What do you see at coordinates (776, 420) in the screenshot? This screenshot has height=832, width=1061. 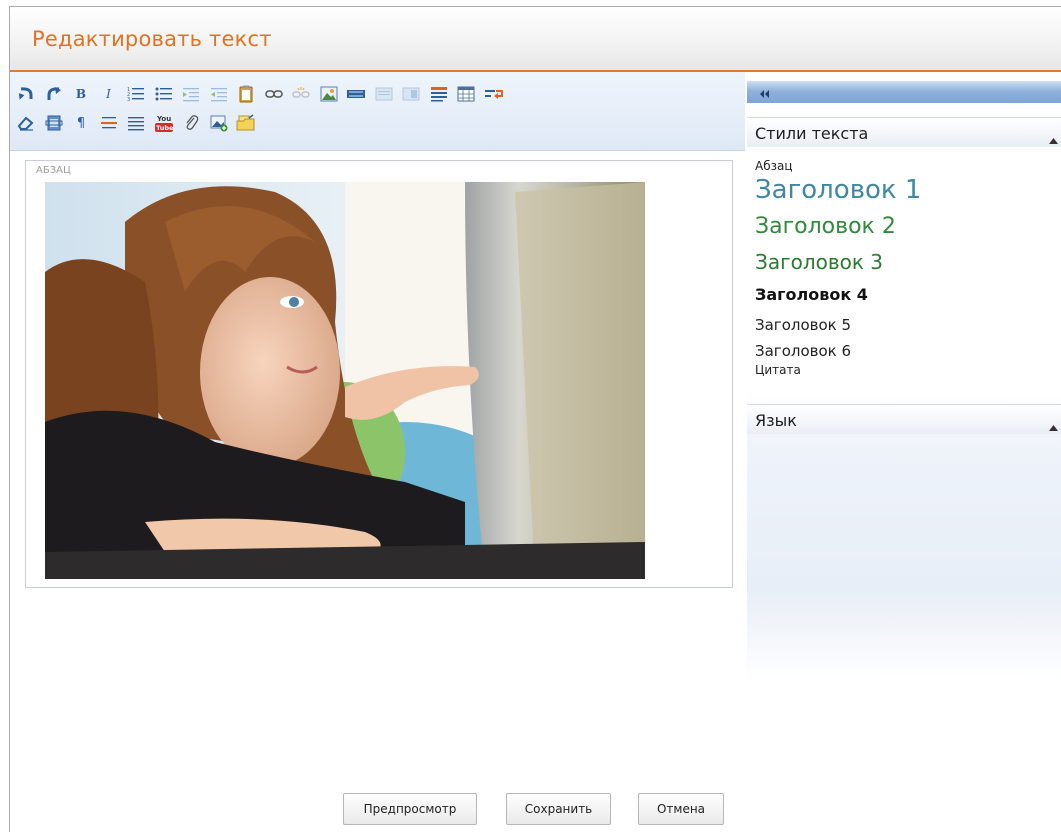 I see `language-panel-title: Язык` at bounding box center [776, 420].